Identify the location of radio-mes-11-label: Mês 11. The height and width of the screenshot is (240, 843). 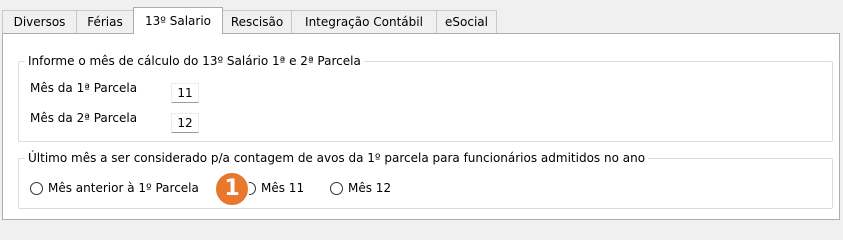
(283, 188).